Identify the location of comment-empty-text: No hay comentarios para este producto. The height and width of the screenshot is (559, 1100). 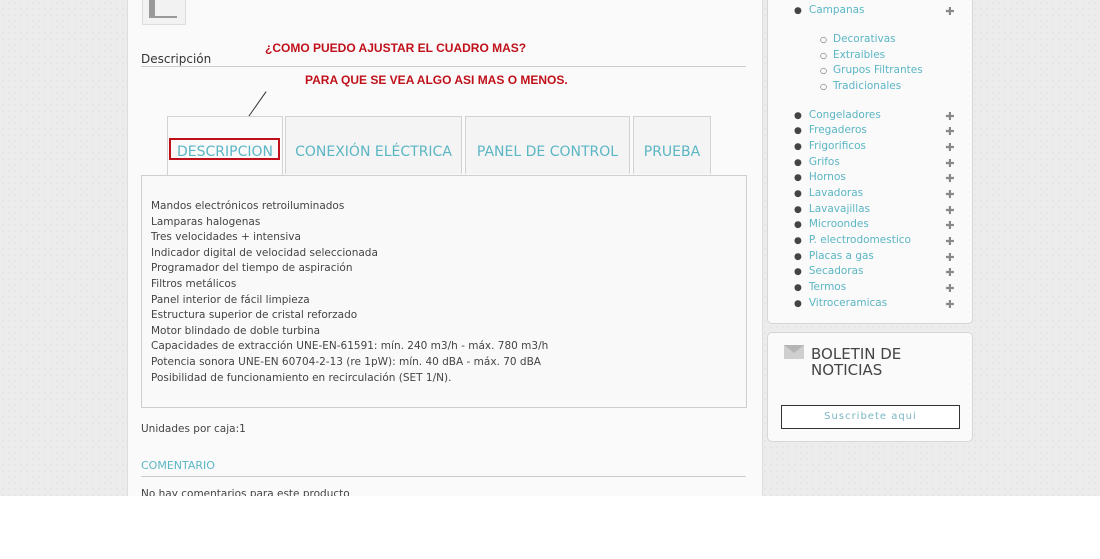
(245, 492).